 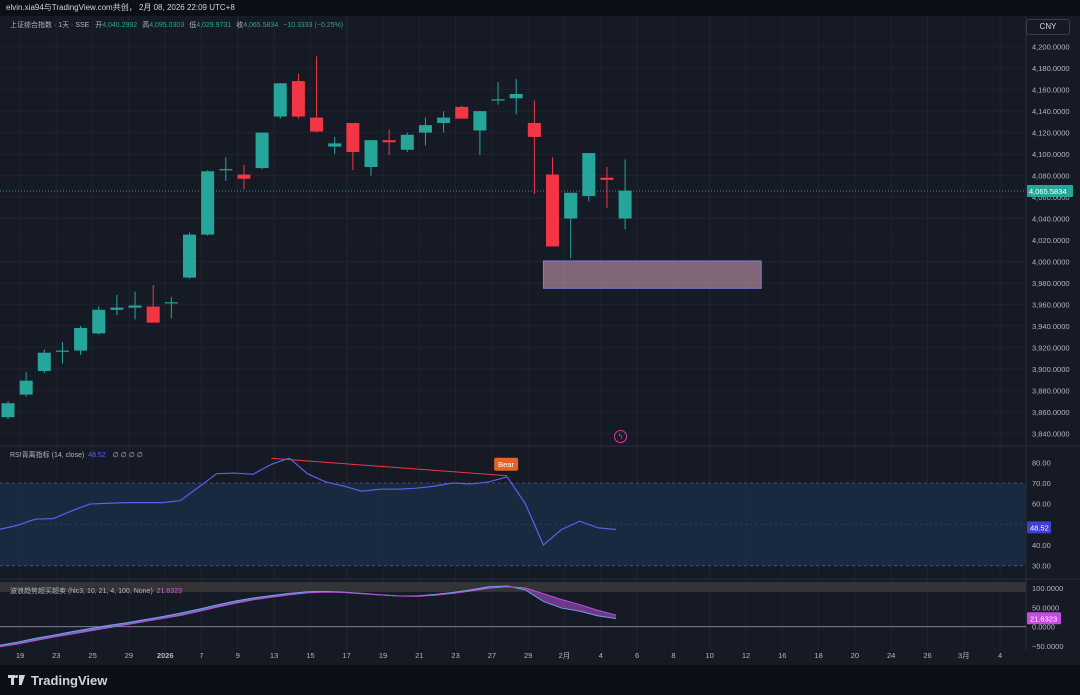 What do you see at coordinates (127, 455) in the screenshot?
I see `rsi-extra: ∅ ∅ ∅ ∅` at bounding box center [127, 455].